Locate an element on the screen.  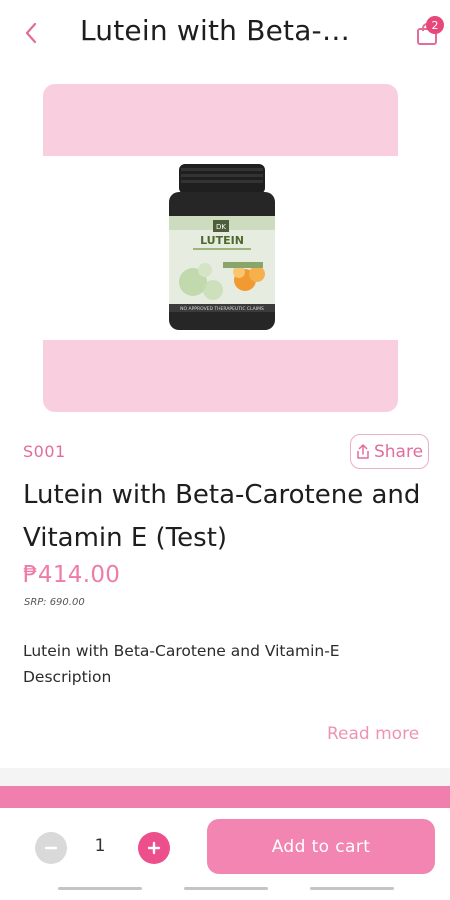
app-header: Lutein with Beta-… 2 is located at coordinates (225, 33).